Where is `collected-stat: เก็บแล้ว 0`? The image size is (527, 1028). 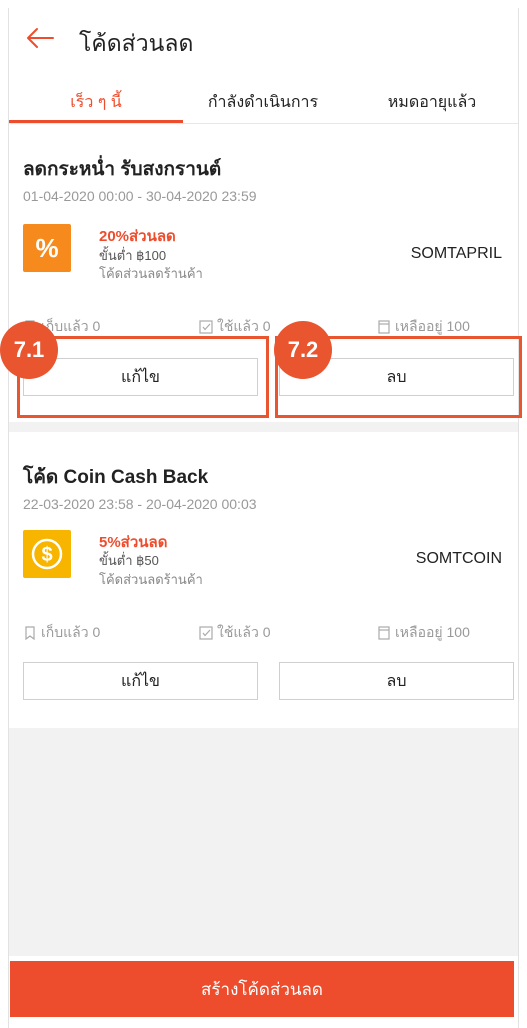 collected-stat: เก็บแล้ว 0 is located at coordinates (61, 633).